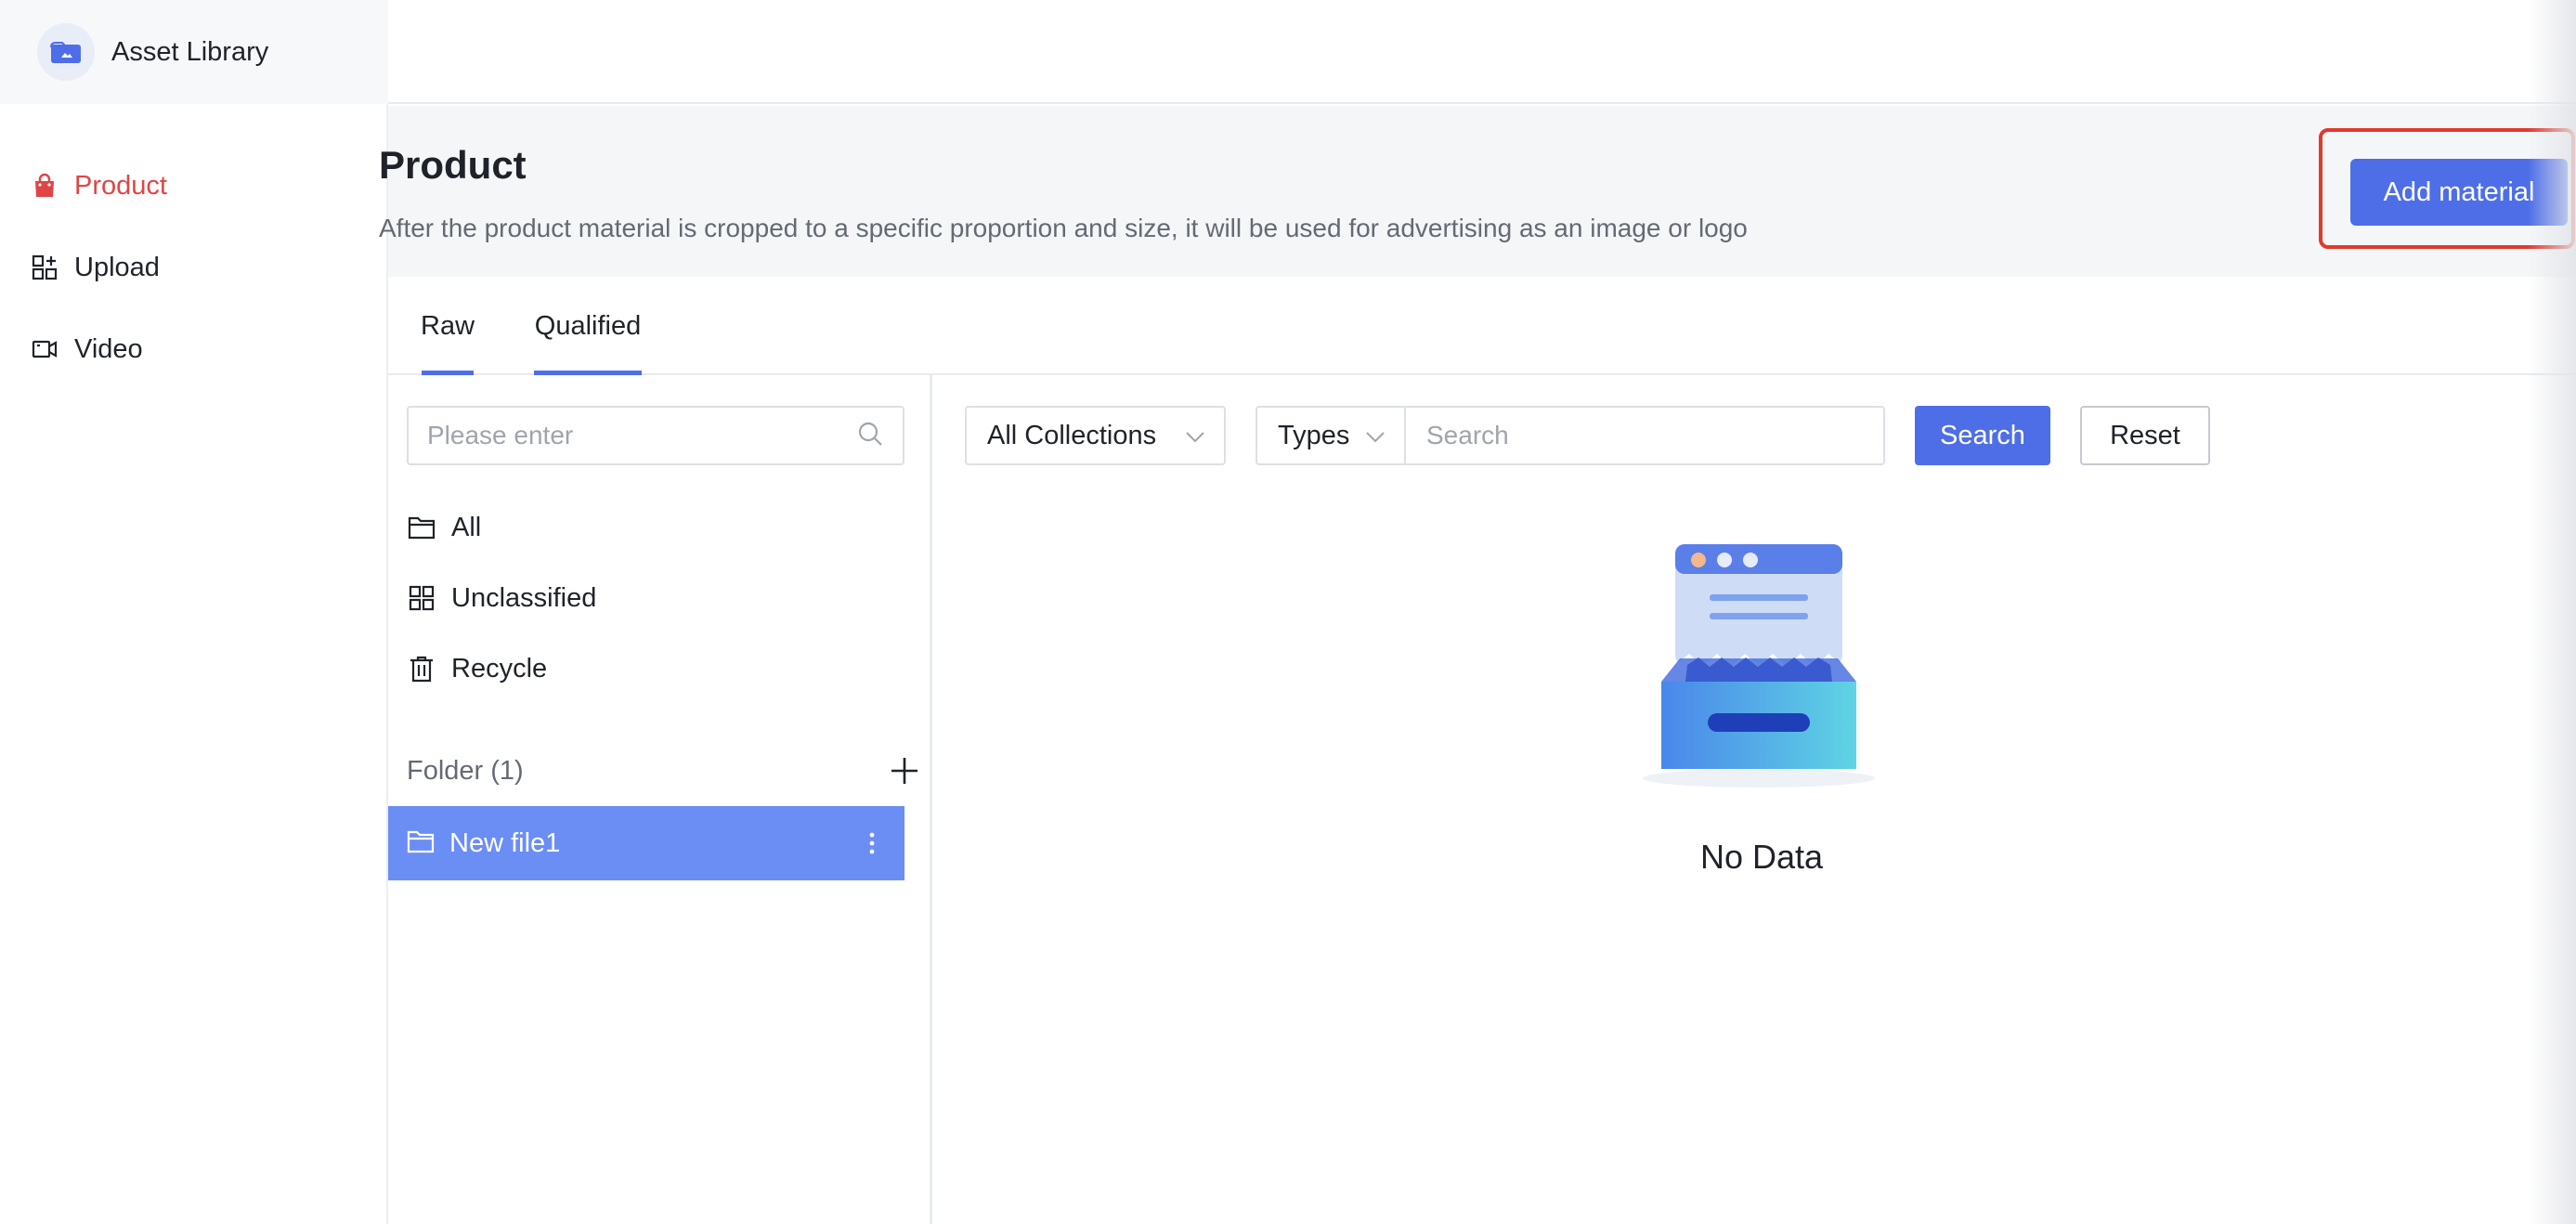 The image size is (2576, 1224). What do you see at coordinates (2552, 612) in the screenshot?
I see `window-edge-shadow` at bounding box center [2552, 612].